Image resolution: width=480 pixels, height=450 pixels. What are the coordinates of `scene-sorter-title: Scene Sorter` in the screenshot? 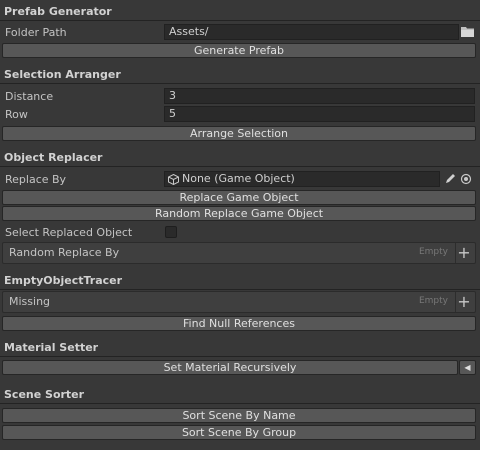 It's located at (44, 394).